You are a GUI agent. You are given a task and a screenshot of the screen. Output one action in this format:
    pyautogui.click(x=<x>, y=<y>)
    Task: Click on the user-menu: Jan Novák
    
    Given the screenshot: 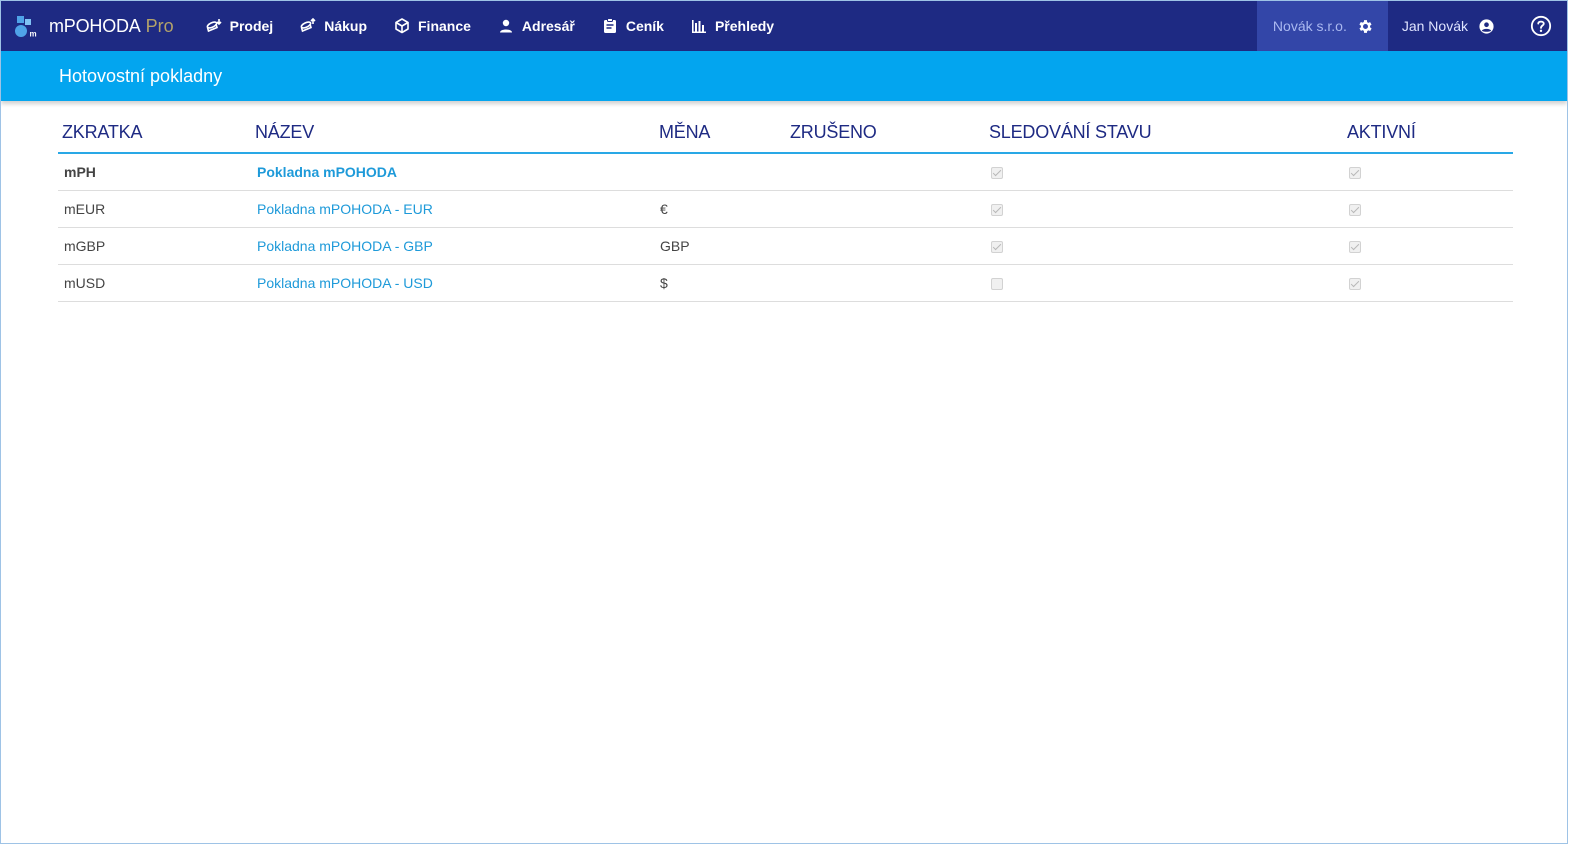 What is the action you would take?
    pyautogui.click(x=1448, y=26)
    